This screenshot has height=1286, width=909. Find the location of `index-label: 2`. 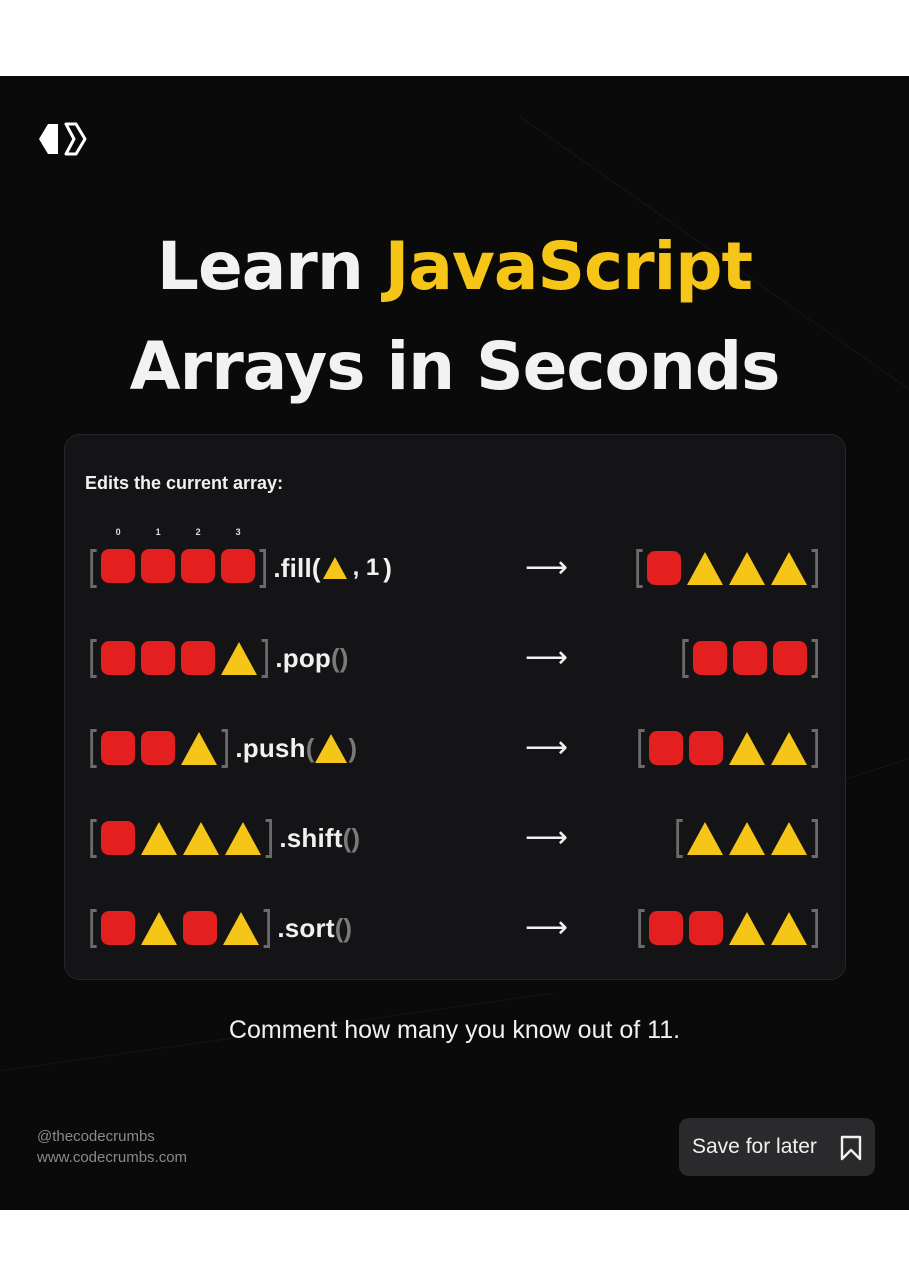

index-label: 2 is located at coordinates (198, 531).